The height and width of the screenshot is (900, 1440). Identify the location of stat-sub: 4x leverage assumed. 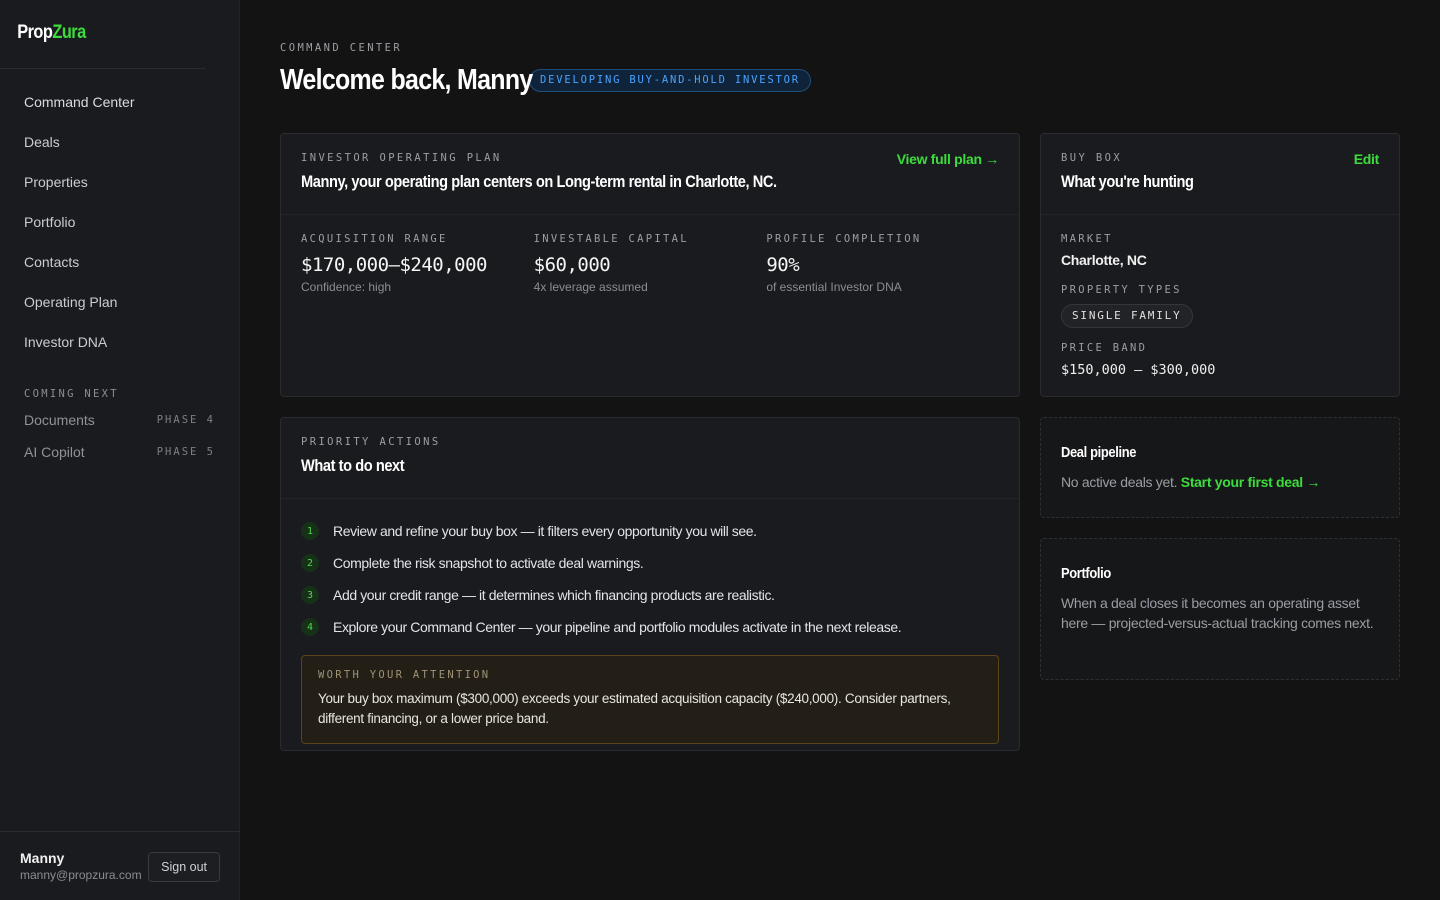
(590, 287).